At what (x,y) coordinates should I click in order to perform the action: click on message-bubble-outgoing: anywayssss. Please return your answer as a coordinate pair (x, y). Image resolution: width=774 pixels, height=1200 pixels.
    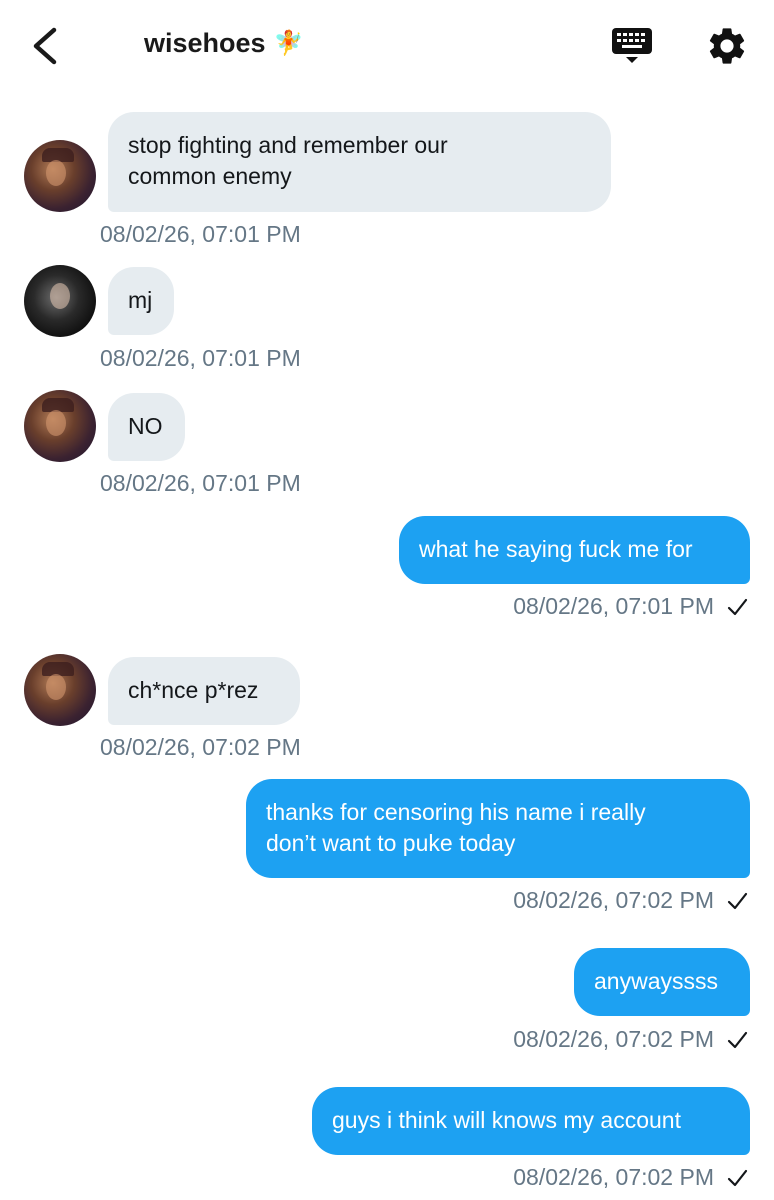
    Looking at the image, I should click on (662, 982).